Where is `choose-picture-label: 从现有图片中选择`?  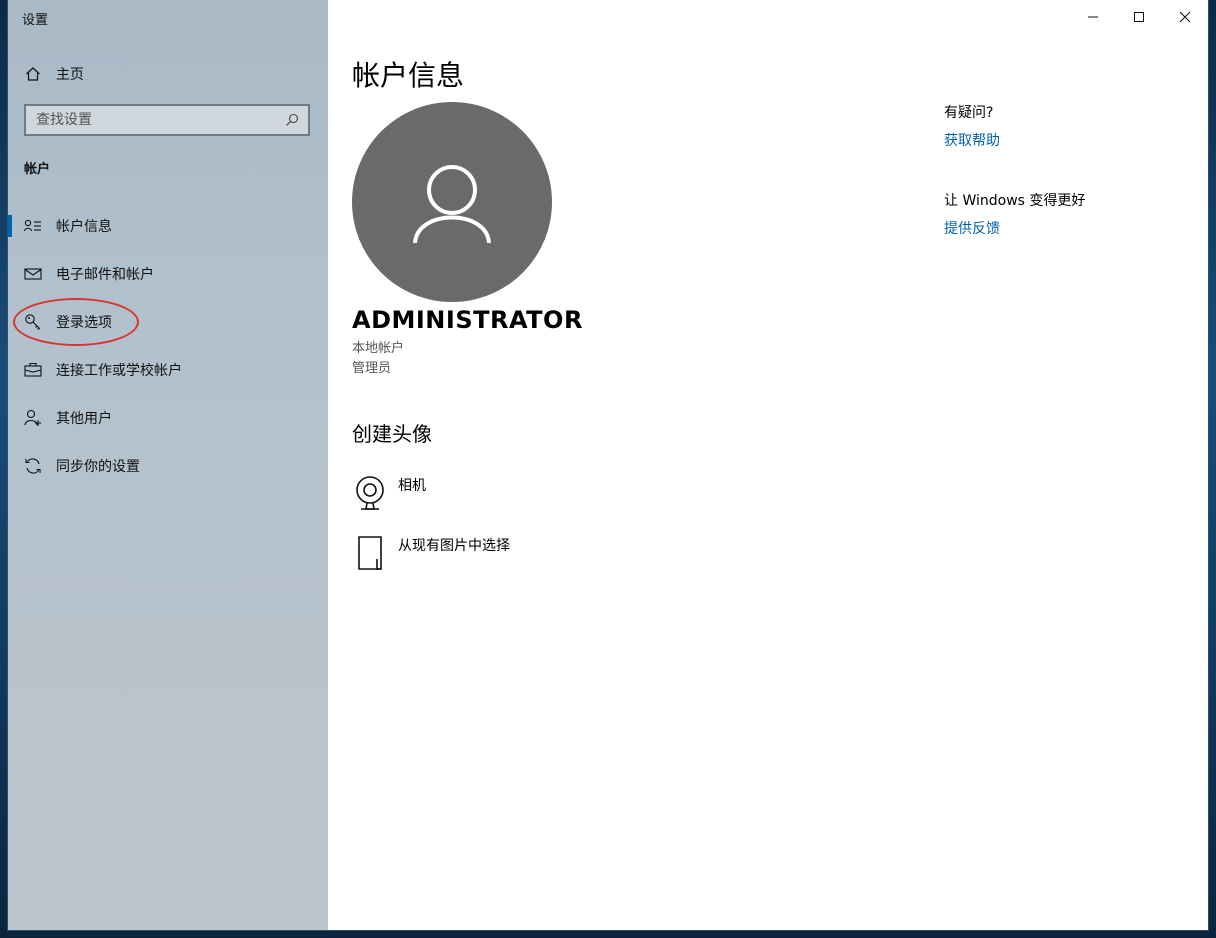
choose-picture-label: 从现有图片中选择 is located at coordinates (454, 546).